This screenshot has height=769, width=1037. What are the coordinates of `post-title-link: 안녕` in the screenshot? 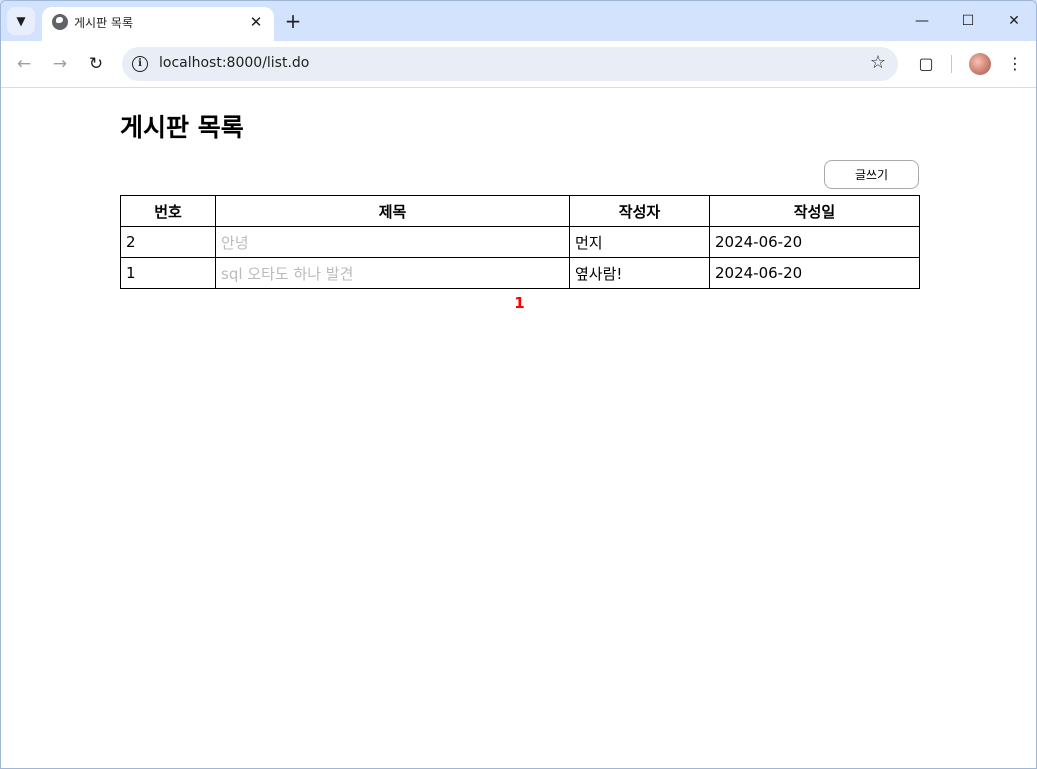 It's located at (235, 243).